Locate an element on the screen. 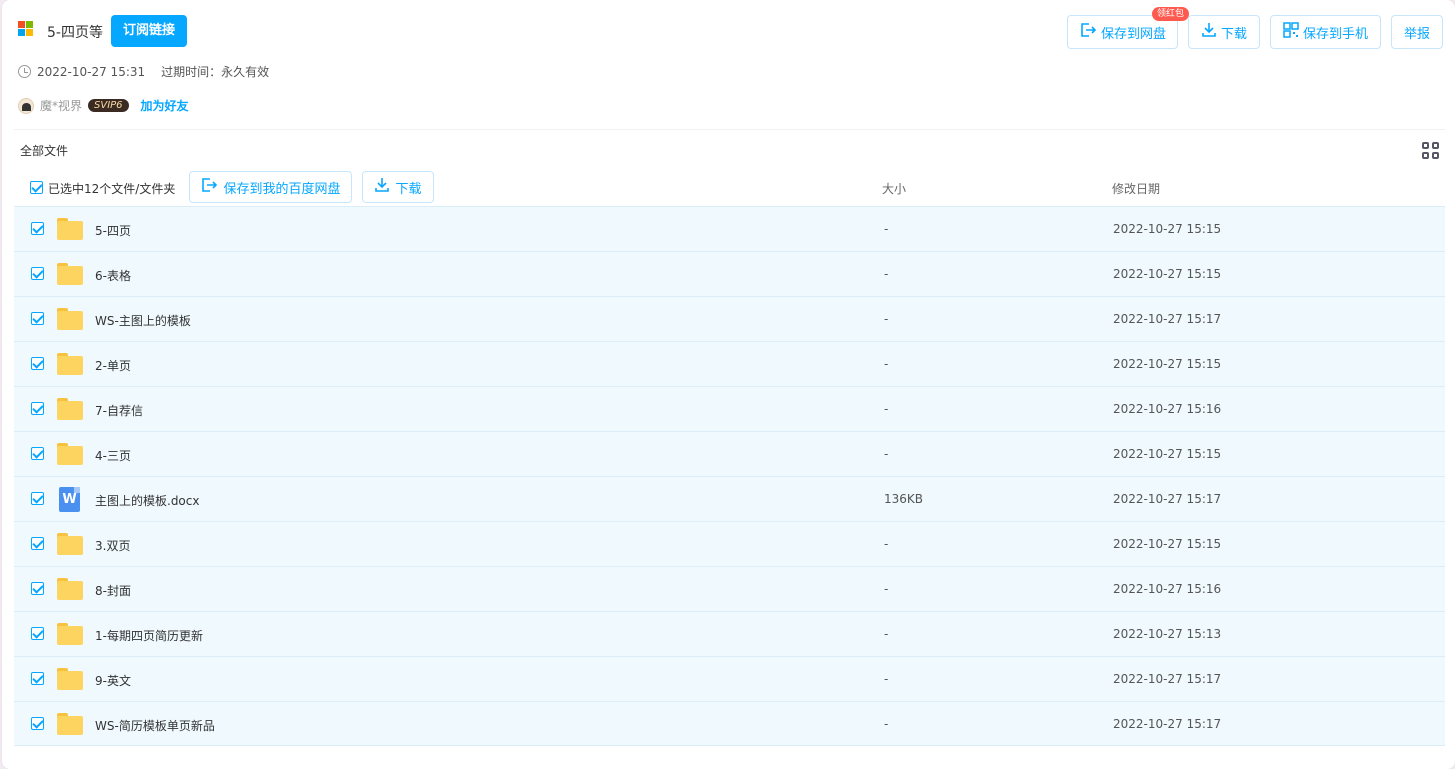  file-list-header: 已选中12个文件/文件夹 保存到我的百度网盘 下载 大小 修改日期 is located at coordinates (729, 187).